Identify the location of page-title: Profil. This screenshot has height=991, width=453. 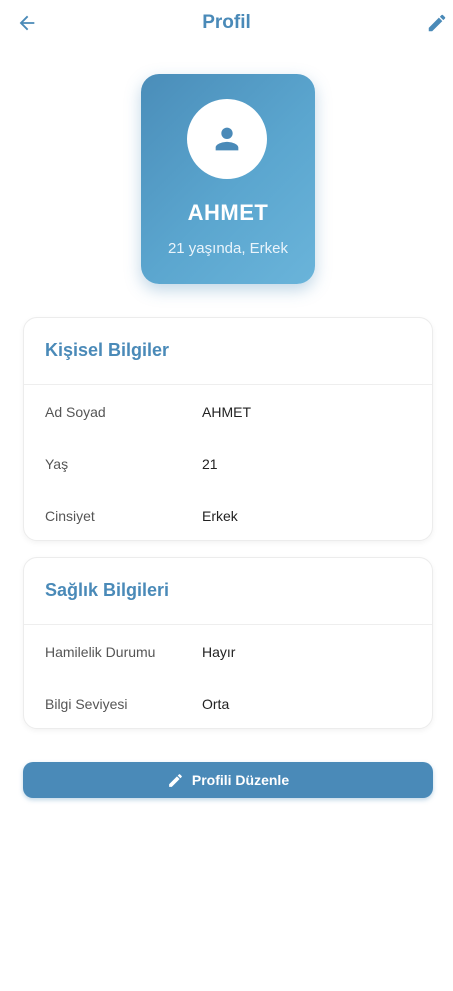
(226, 22).